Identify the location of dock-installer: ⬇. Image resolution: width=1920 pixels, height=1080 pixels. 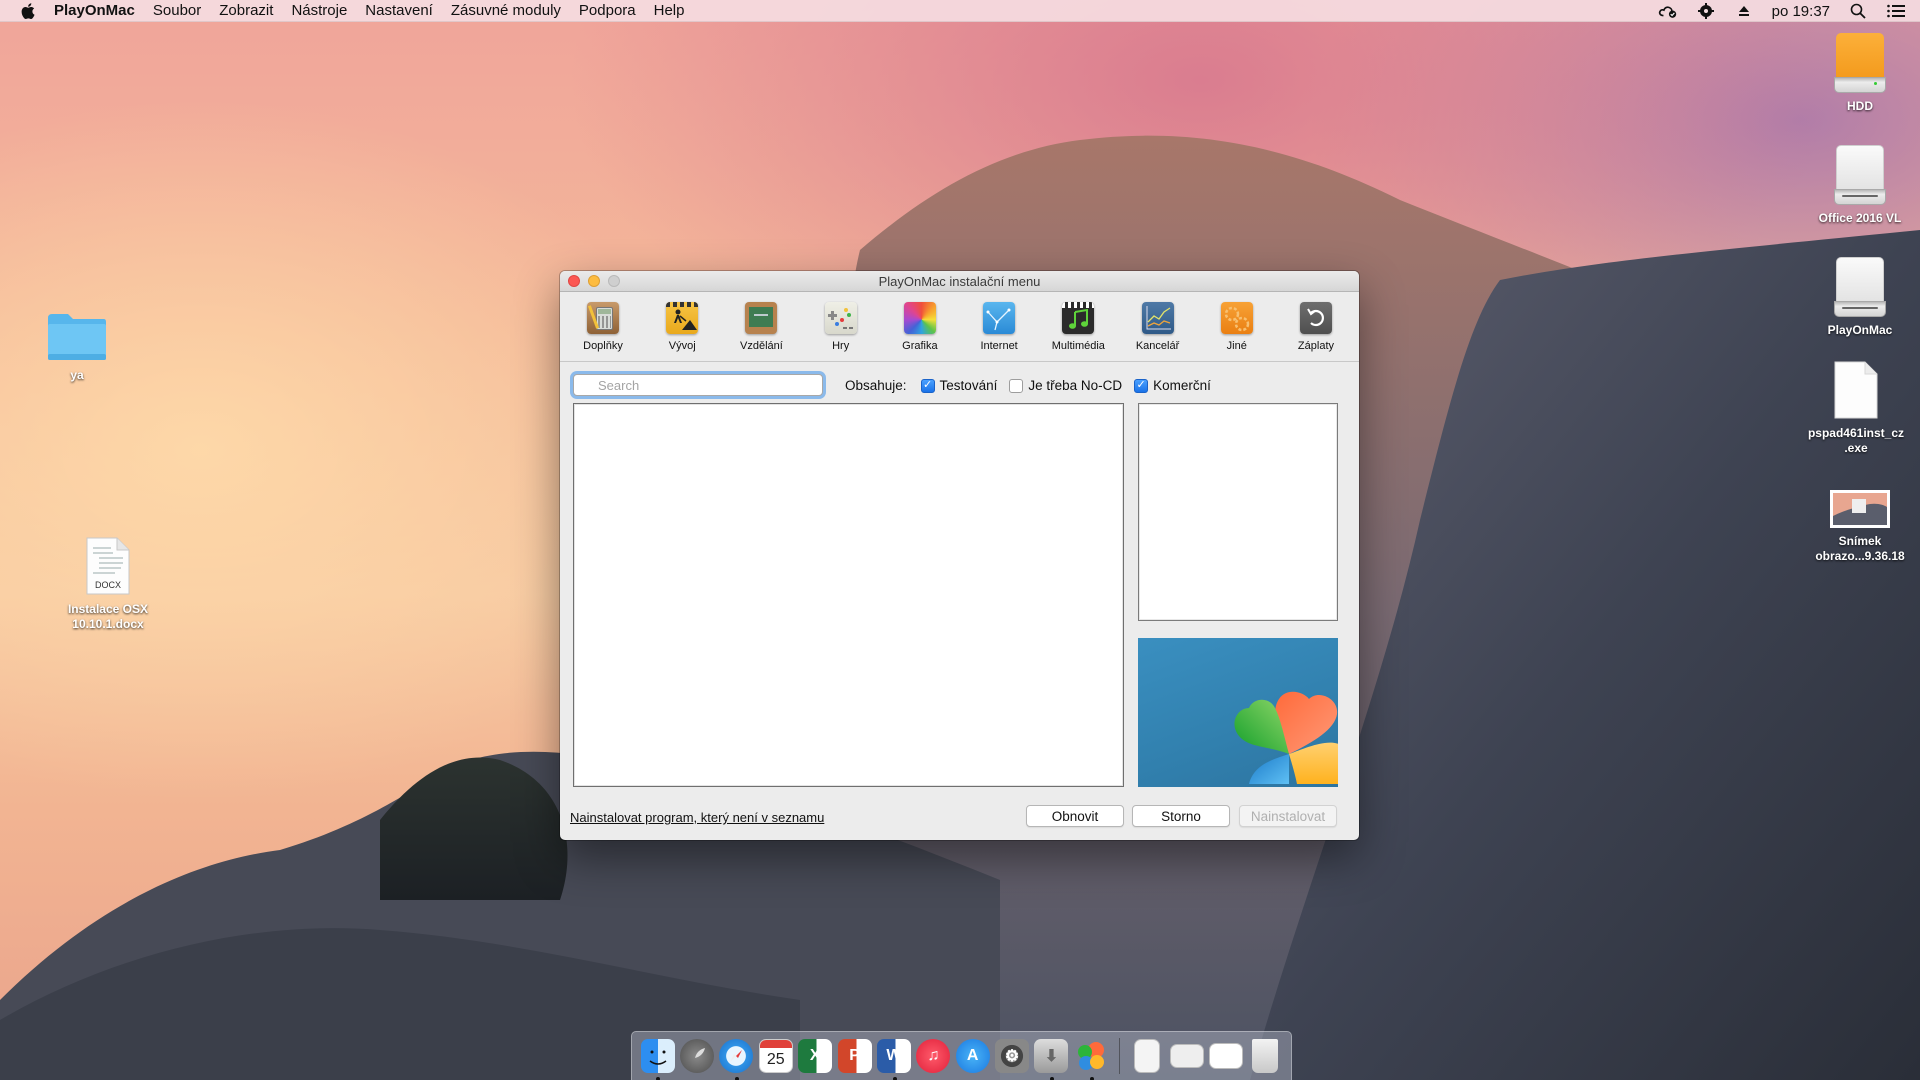
(1051, 1058).